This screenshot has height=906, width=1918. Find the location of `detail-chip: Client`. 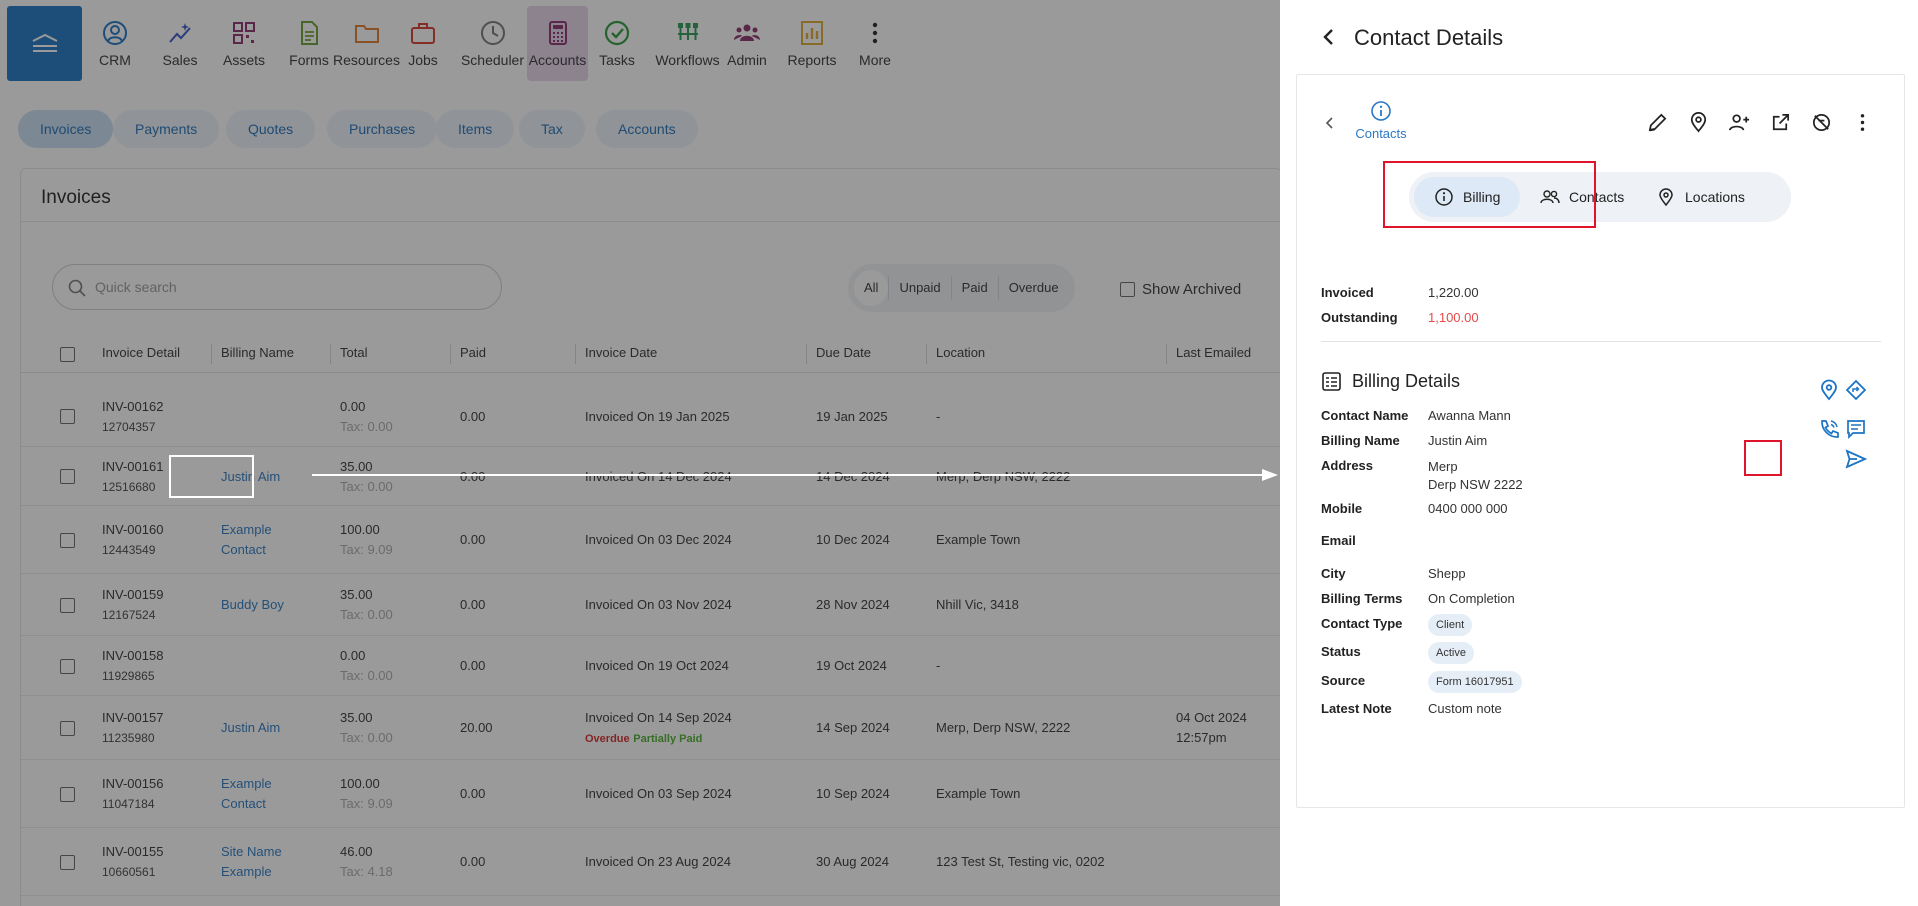

detail-chip: Client is located at coordinates (1450, 625).